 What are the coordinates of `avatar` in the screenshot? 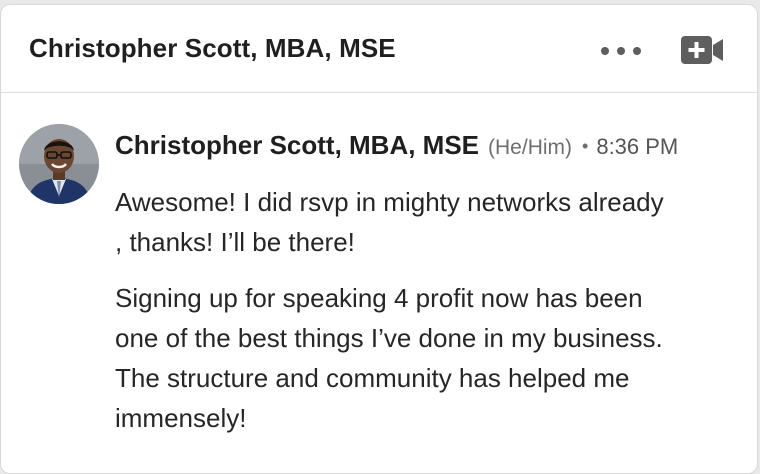 It's located at (59, 164).